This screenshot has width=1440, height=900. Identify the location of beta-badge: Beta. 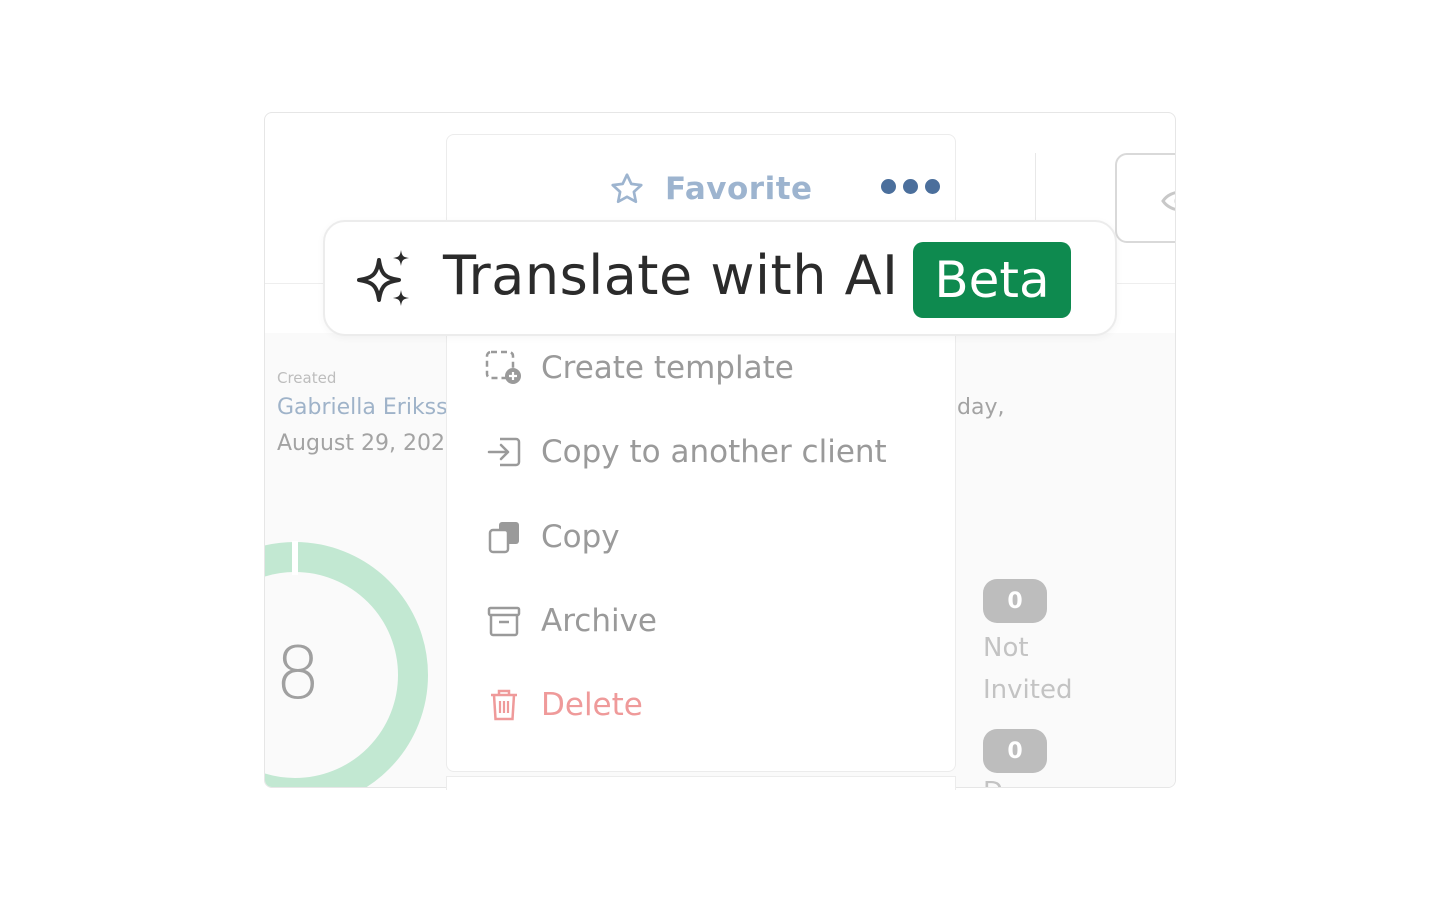
(992, 280).